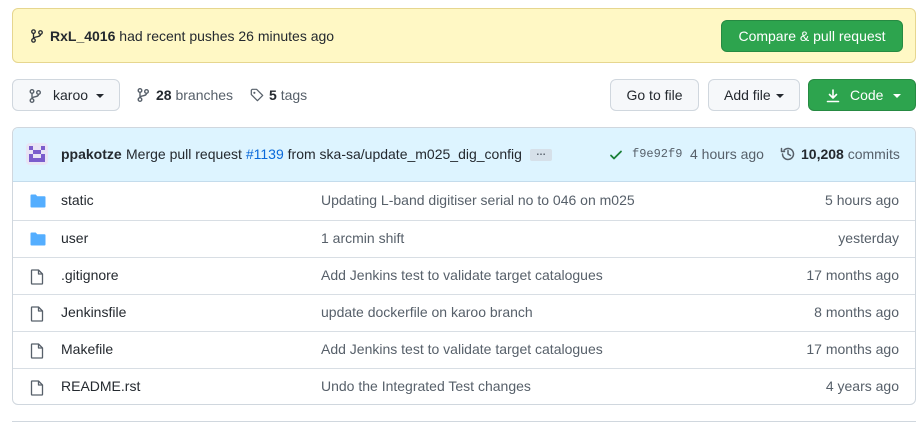  I want to click on avatar-identicon-icon, so click(37, 154).